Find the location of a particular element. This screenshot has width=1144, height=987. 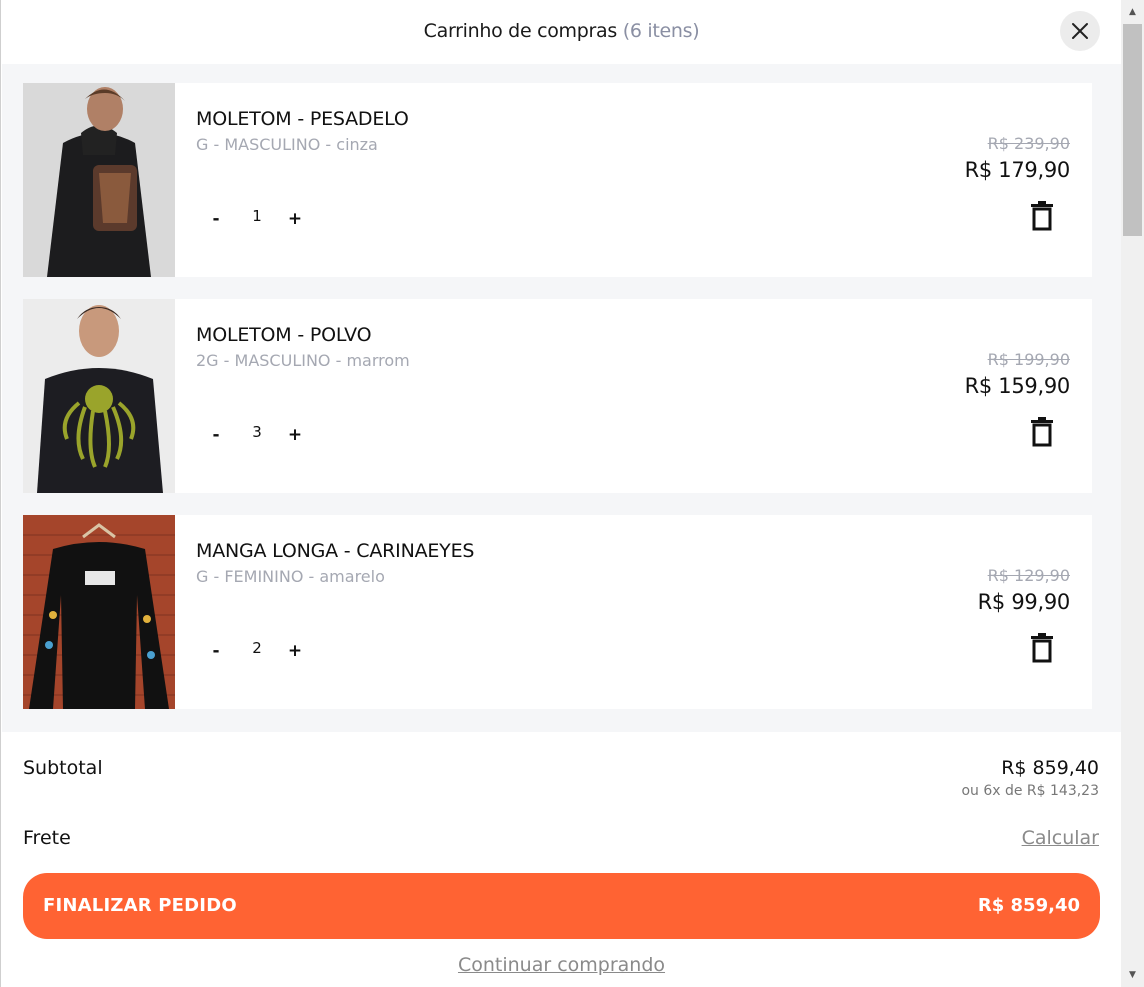

checkout-total: R$ 859,40 is located at coordinates (1028, 905).